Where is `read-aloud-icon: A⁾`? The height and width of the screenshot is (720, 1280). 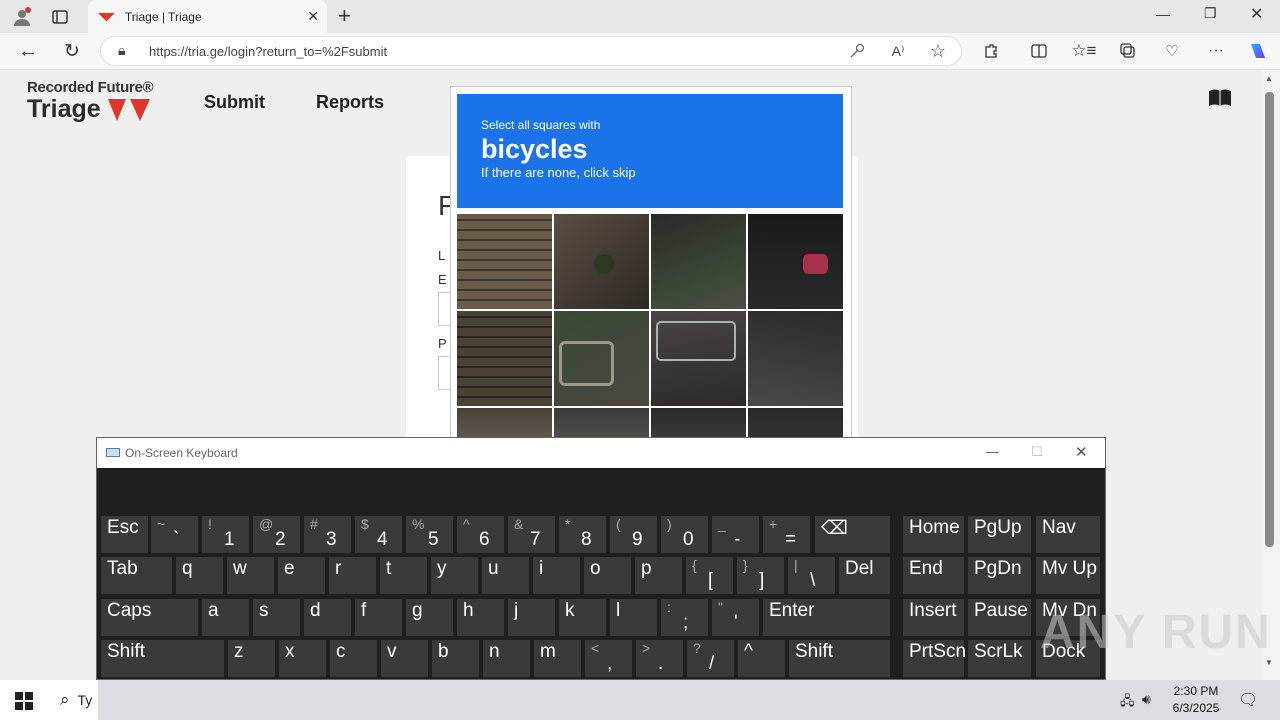
read-aloud-icon: A⁾ is located at coordinates (898, 51).